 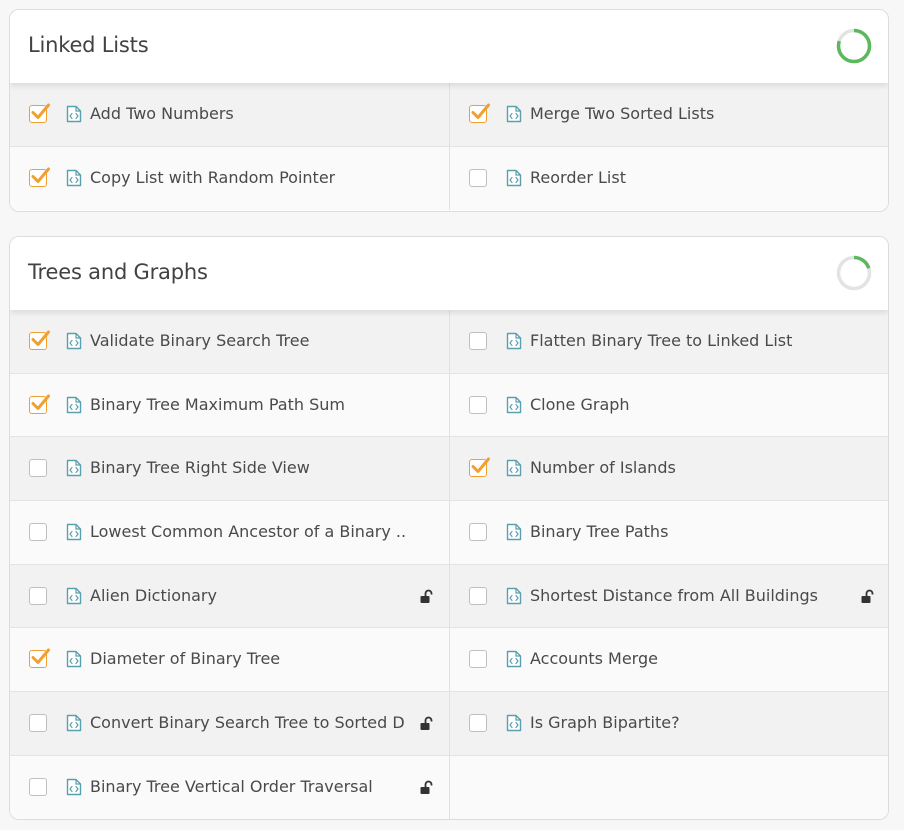 I want to click on question-item: Alien Dictionary, so click(x=230, y=596).